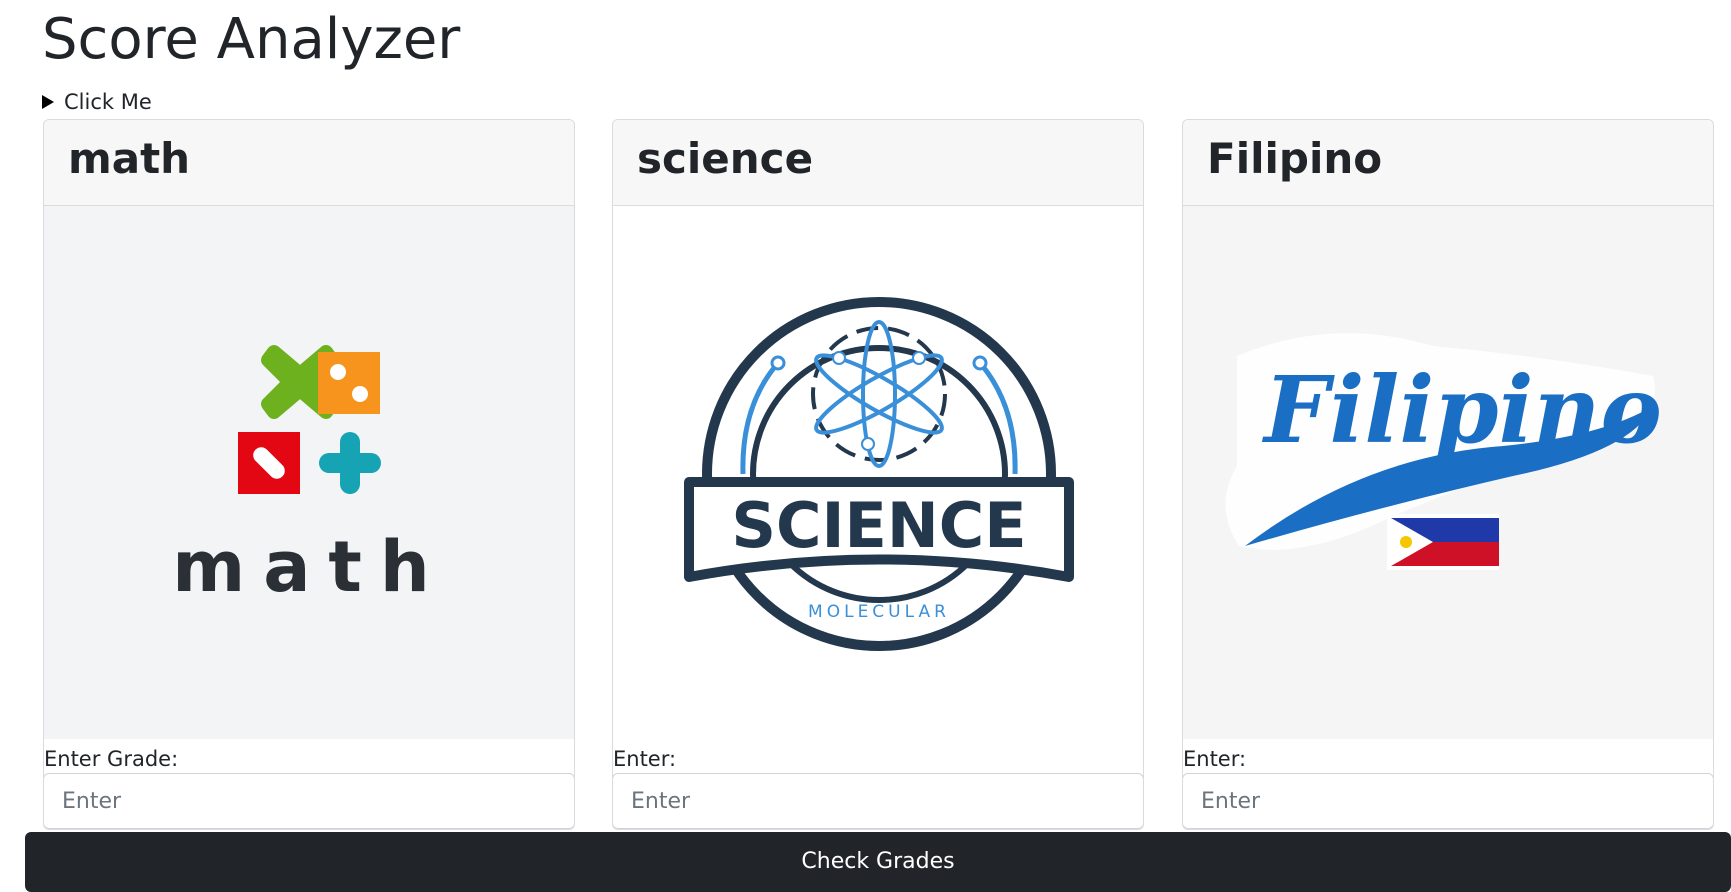  I want to click on check-grades-button: Check Grades, so click(878, 862).